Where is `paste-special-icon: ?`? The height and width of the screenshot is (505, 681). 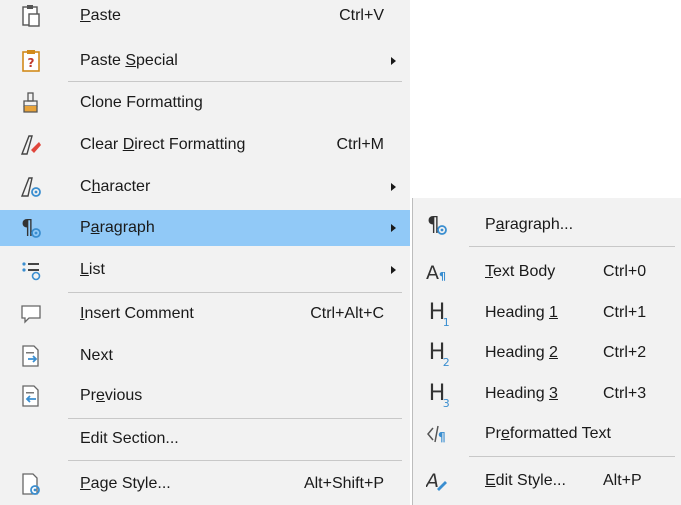 paste-special-icon: ? is located at coordinates (31, 61).